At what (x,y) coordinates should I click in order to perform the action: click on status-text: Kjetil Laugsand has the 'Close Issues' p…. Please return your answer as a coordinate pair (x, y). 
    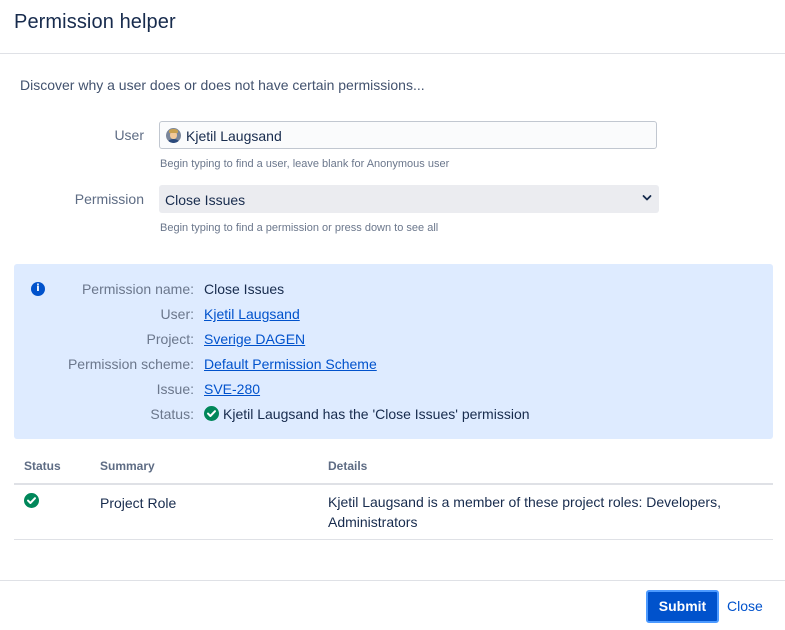
    Looking at the image, I should click on (376, 414).